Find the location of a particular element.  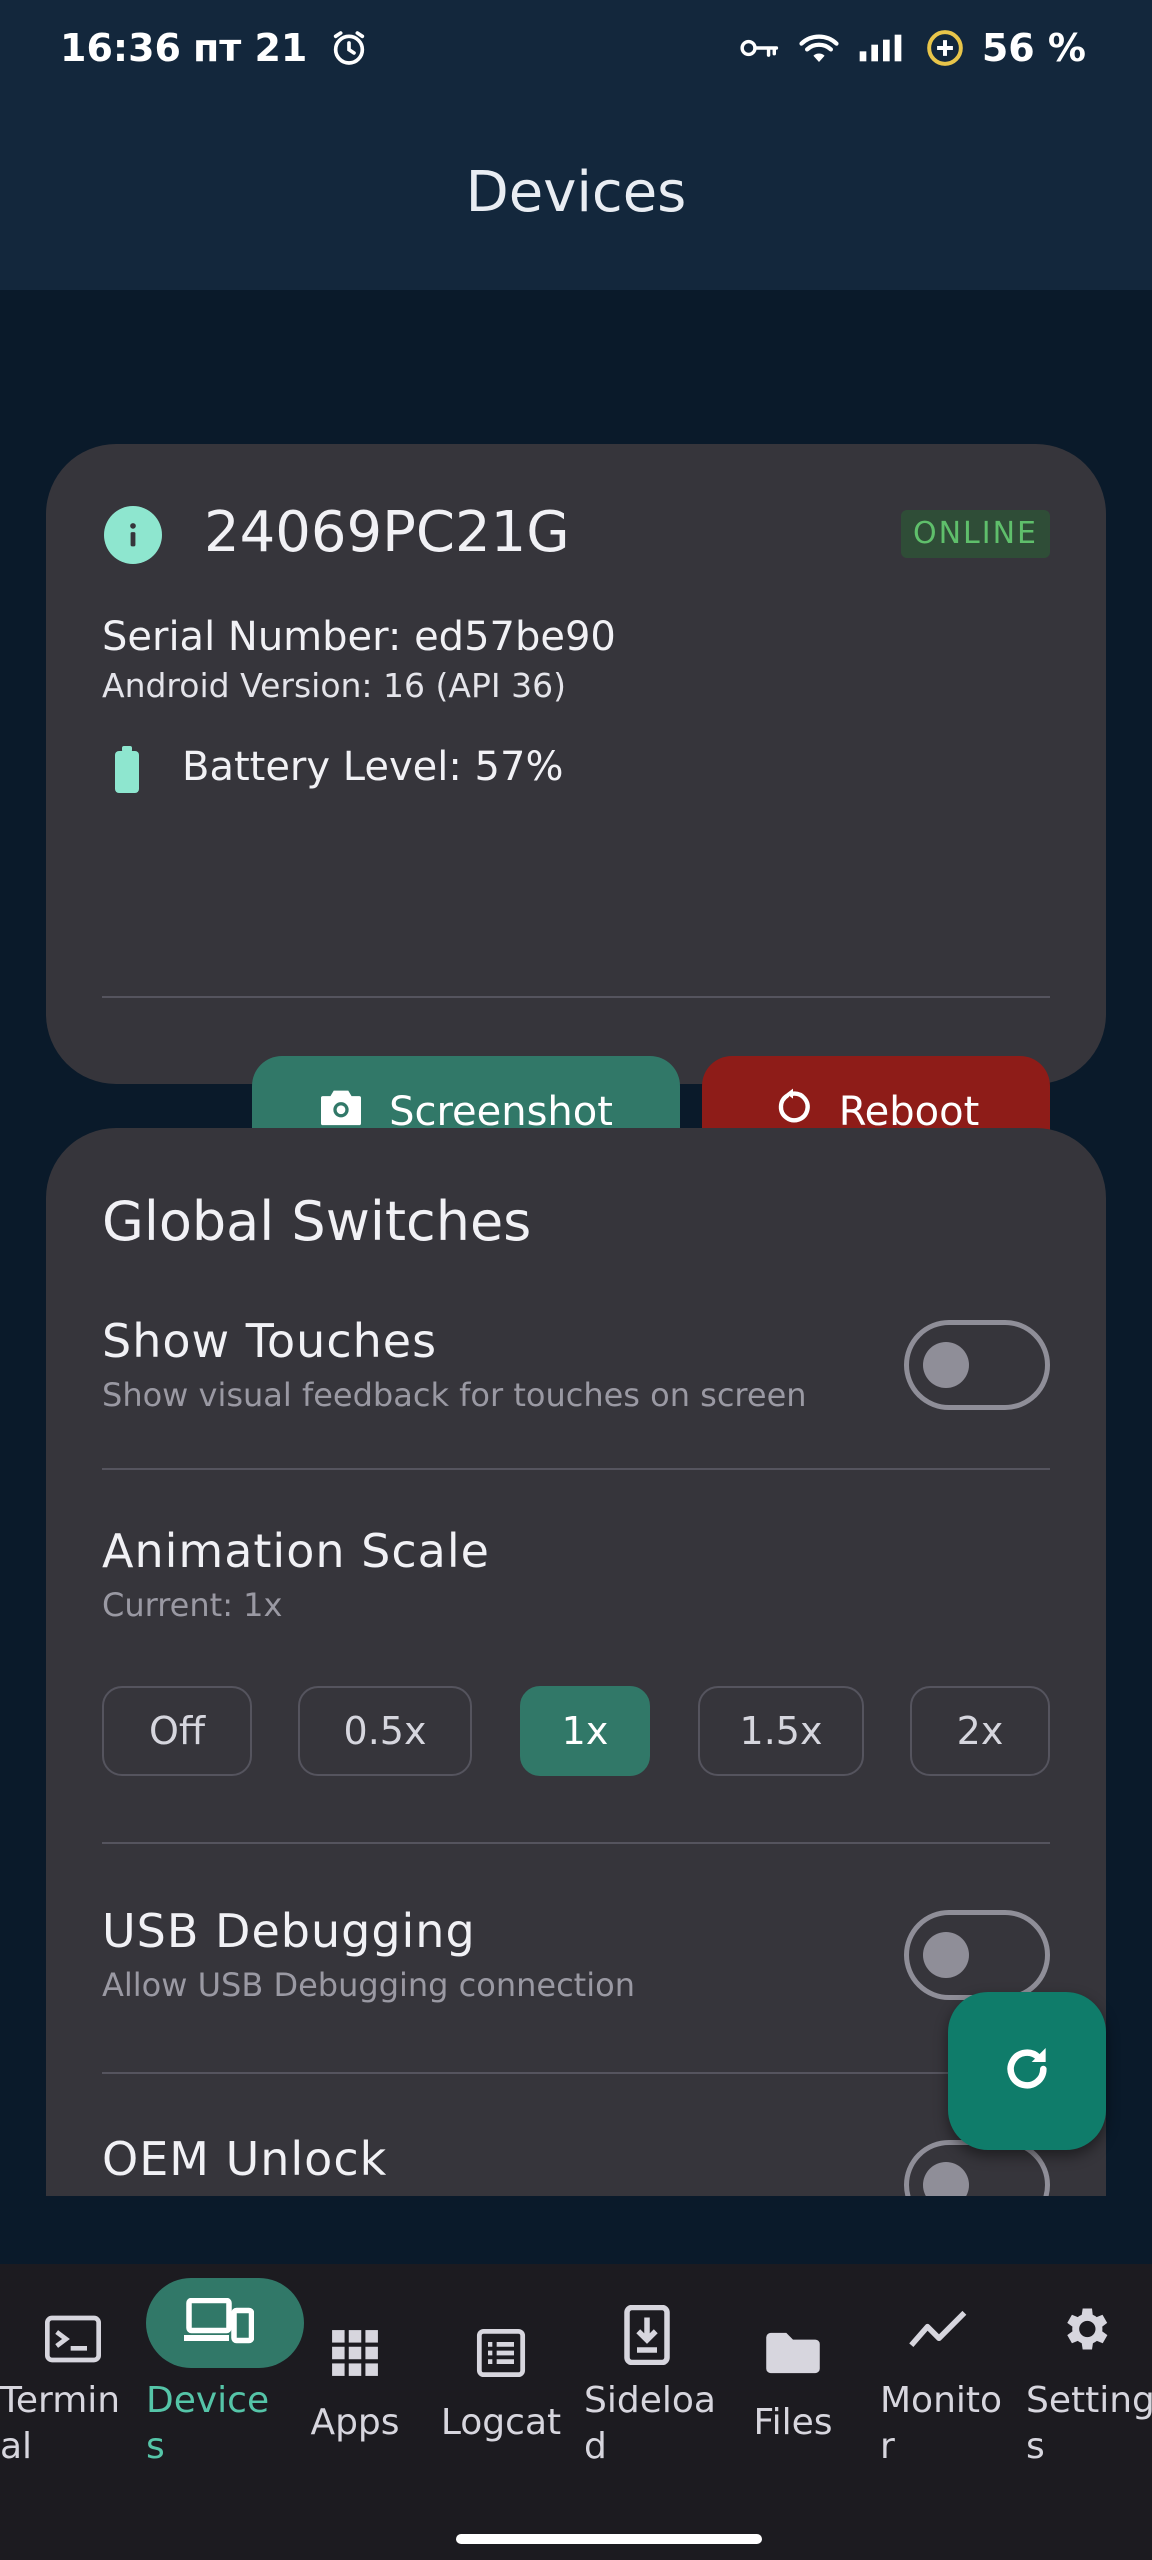

nav-item-settings: Setting s is located at coordinates (1082, 2394).